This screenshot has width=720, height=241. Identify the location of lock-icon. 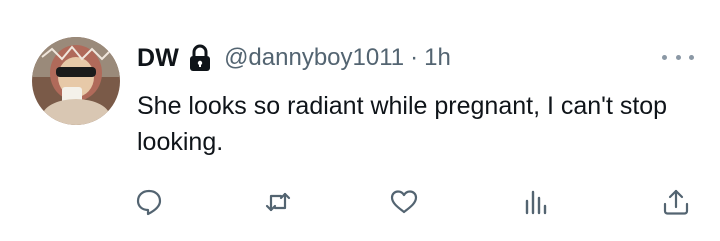
(200, 58).